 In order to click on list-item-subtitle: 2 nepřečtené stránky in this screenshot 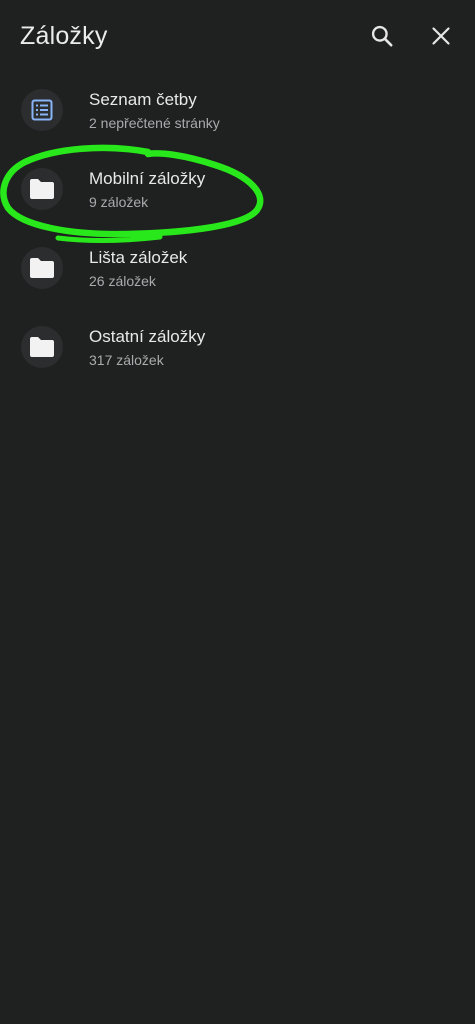, I will do `click(154, 123)`.